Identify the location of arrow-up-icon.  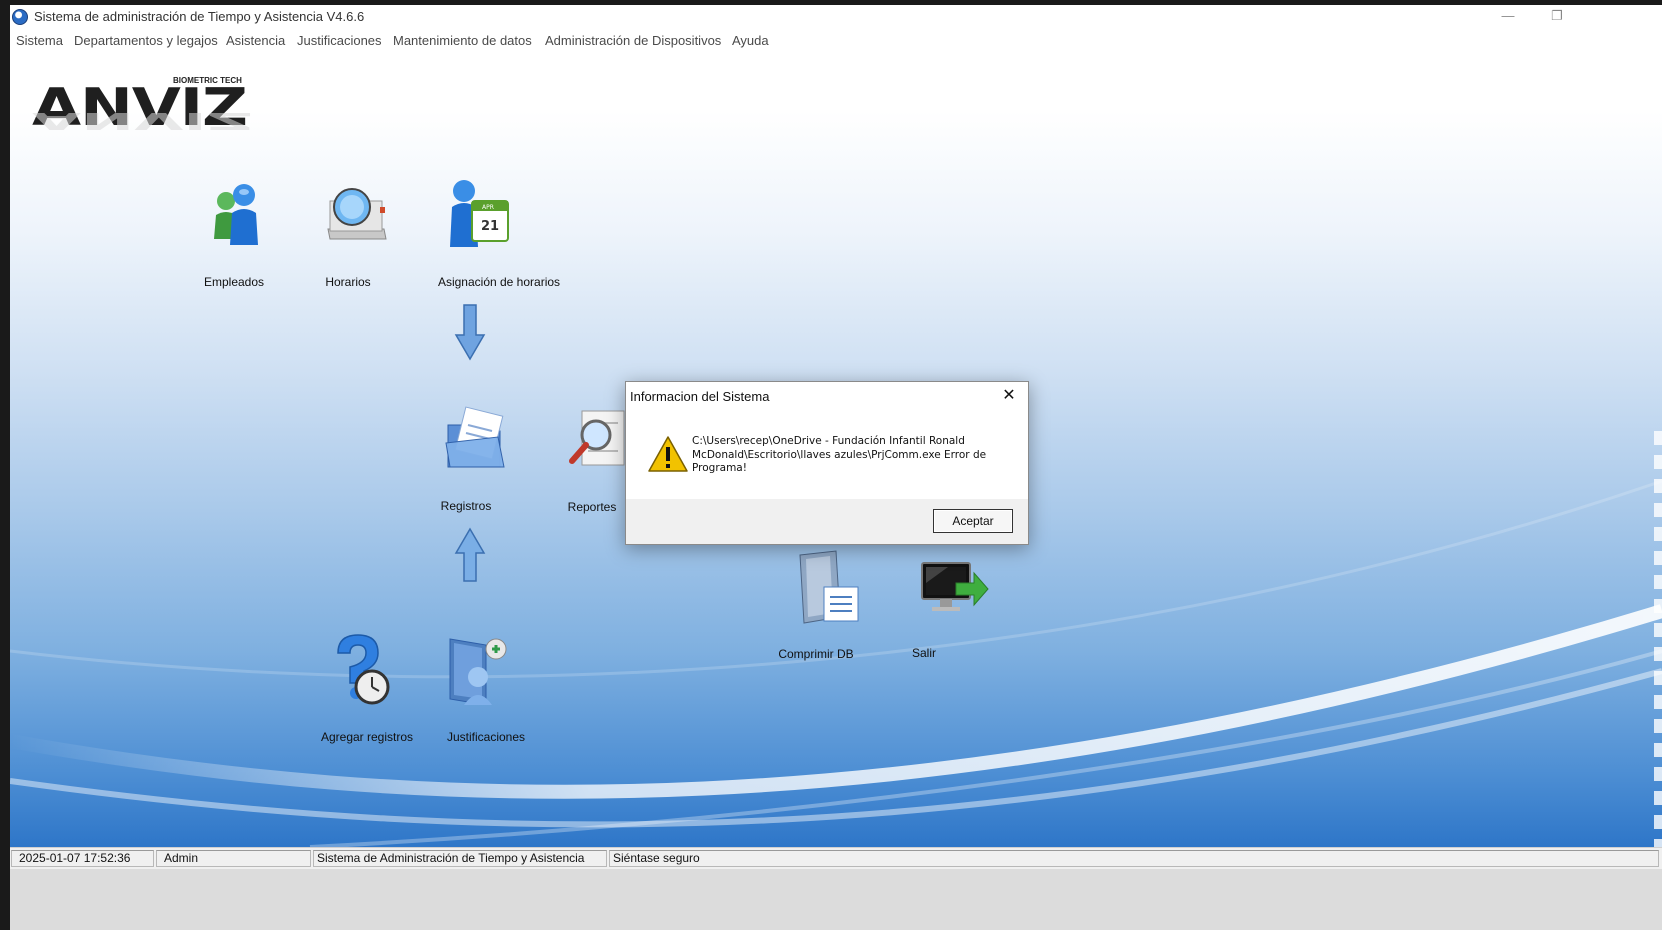
(470, 554).